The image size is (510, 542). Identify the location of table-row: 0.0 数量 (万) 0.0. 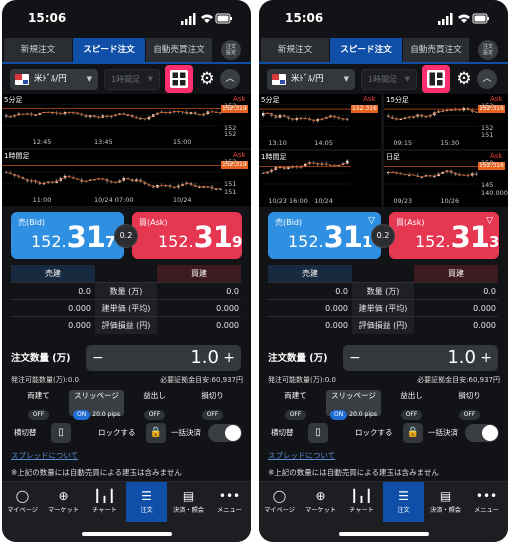
(383, 291).